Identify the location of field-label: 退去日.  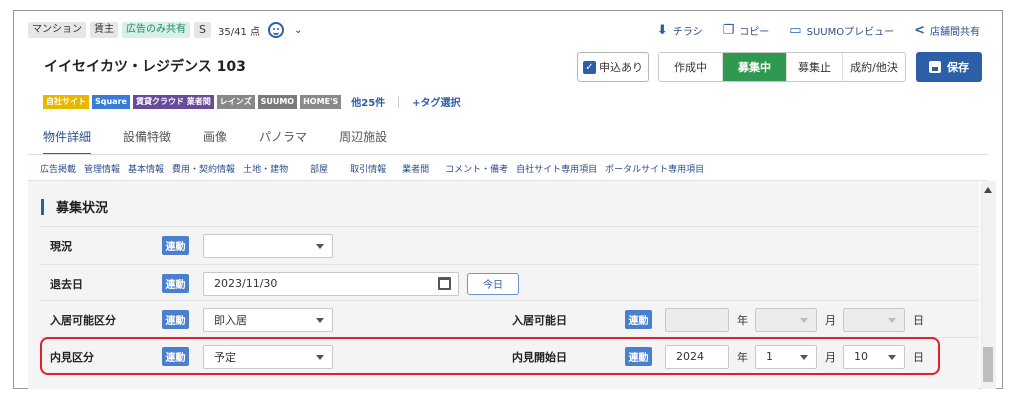
(66, 284).